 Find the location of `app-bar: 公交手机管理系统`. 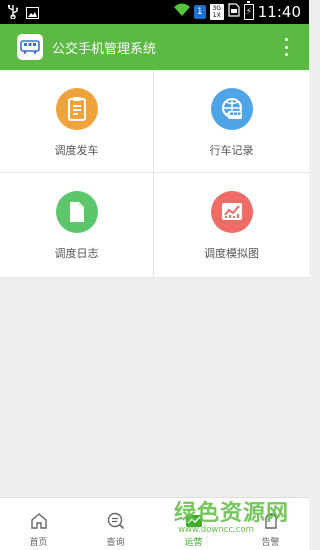

app-bar: 公交手机管理系统 is located at coordinates (154, 47).